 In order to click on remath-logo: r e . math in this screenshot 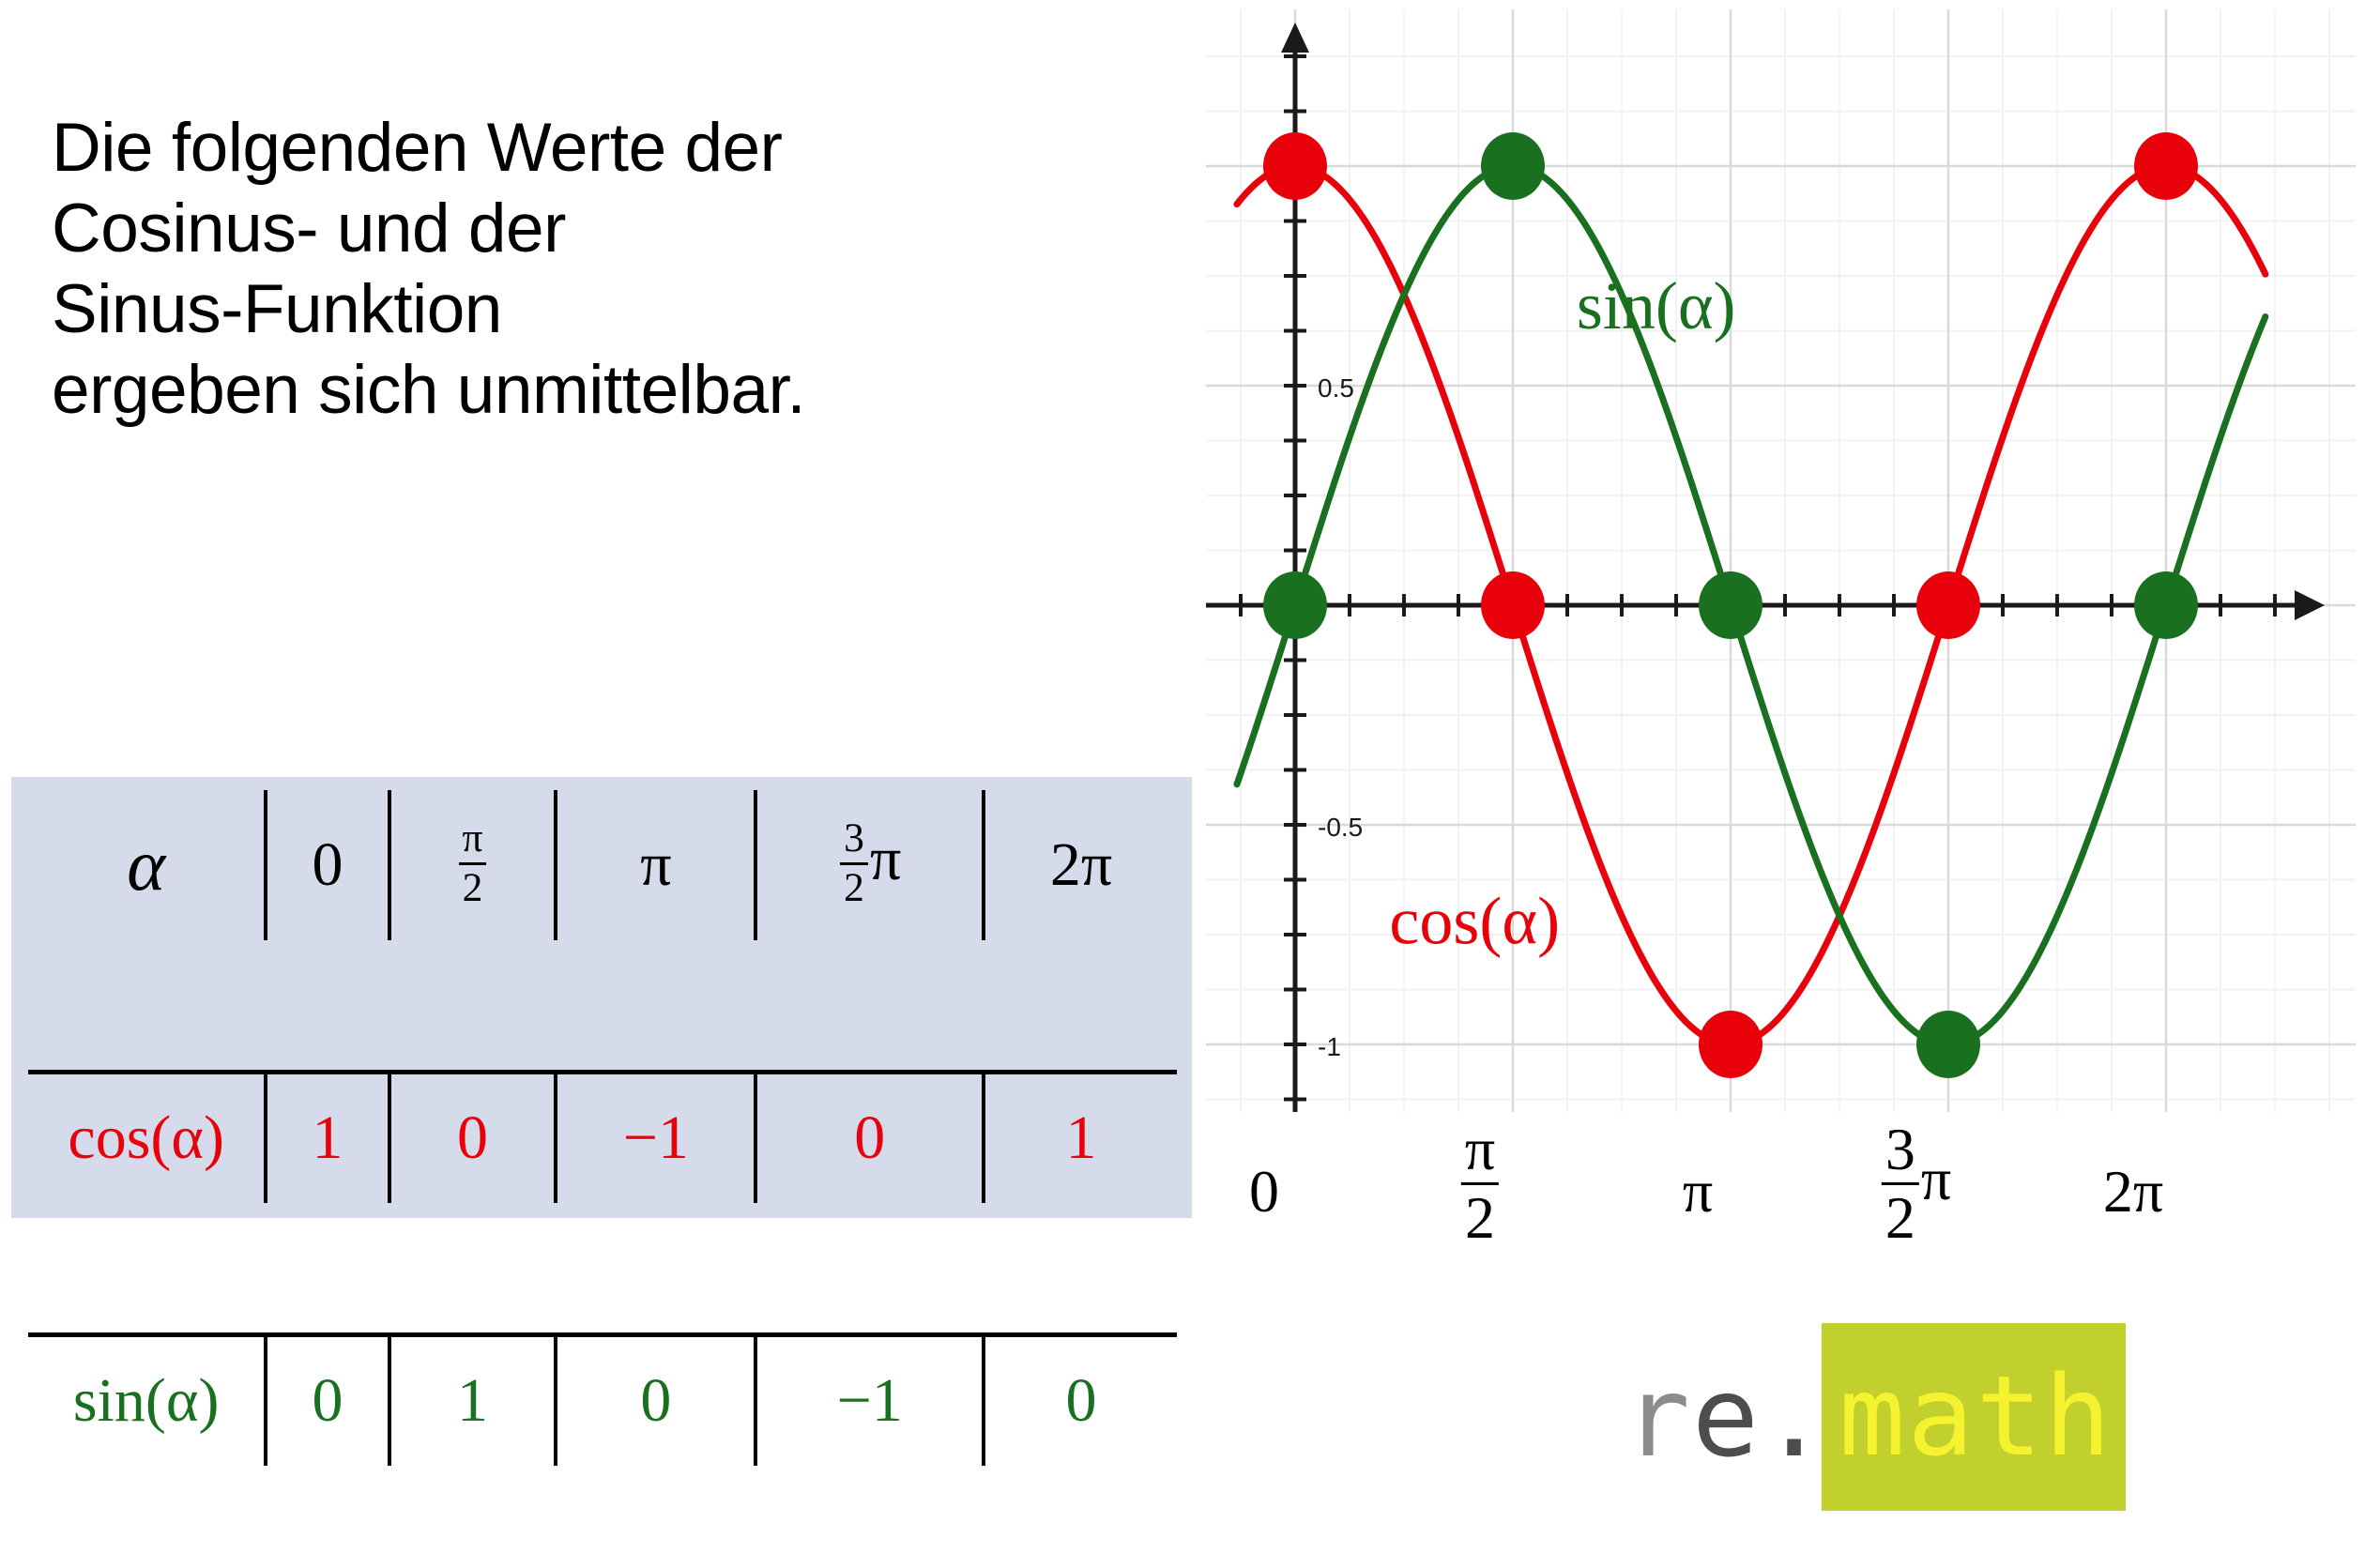, I will do `click(1876, 1417)`.